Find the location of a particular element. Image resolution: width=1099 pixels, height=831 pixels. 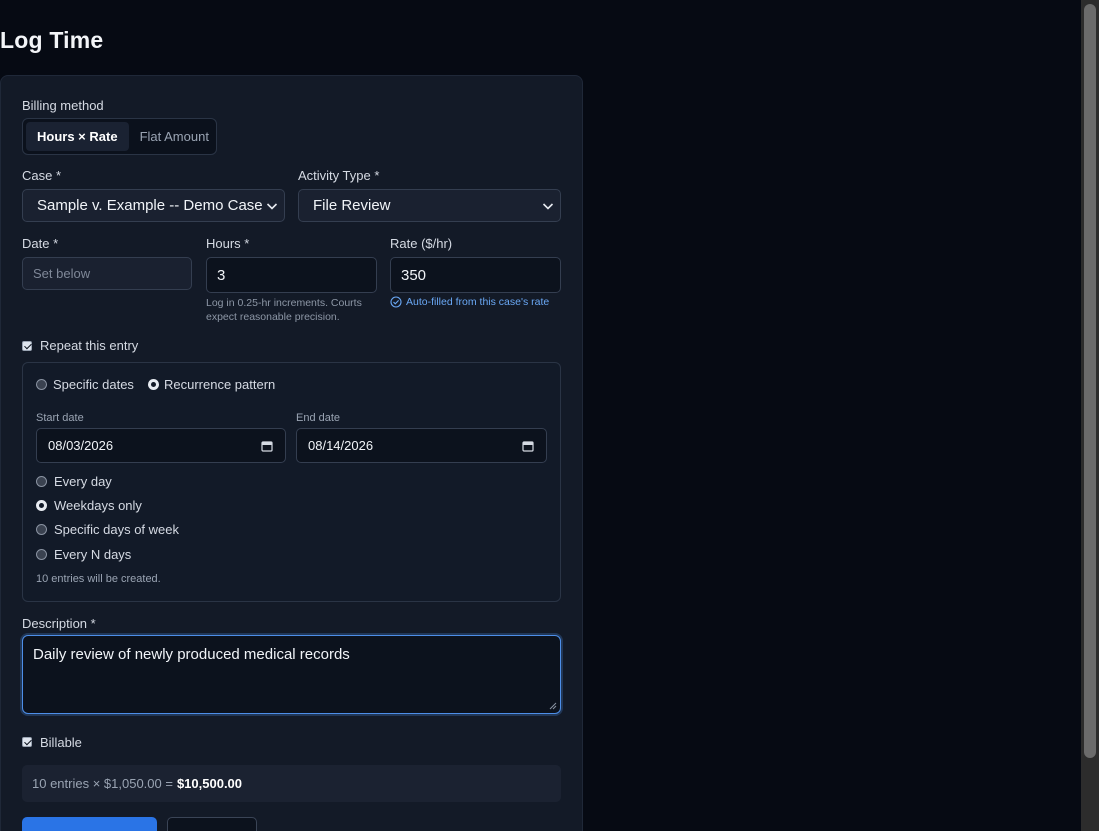

date-placeholder: Set below is located at coordinates (62, 273).